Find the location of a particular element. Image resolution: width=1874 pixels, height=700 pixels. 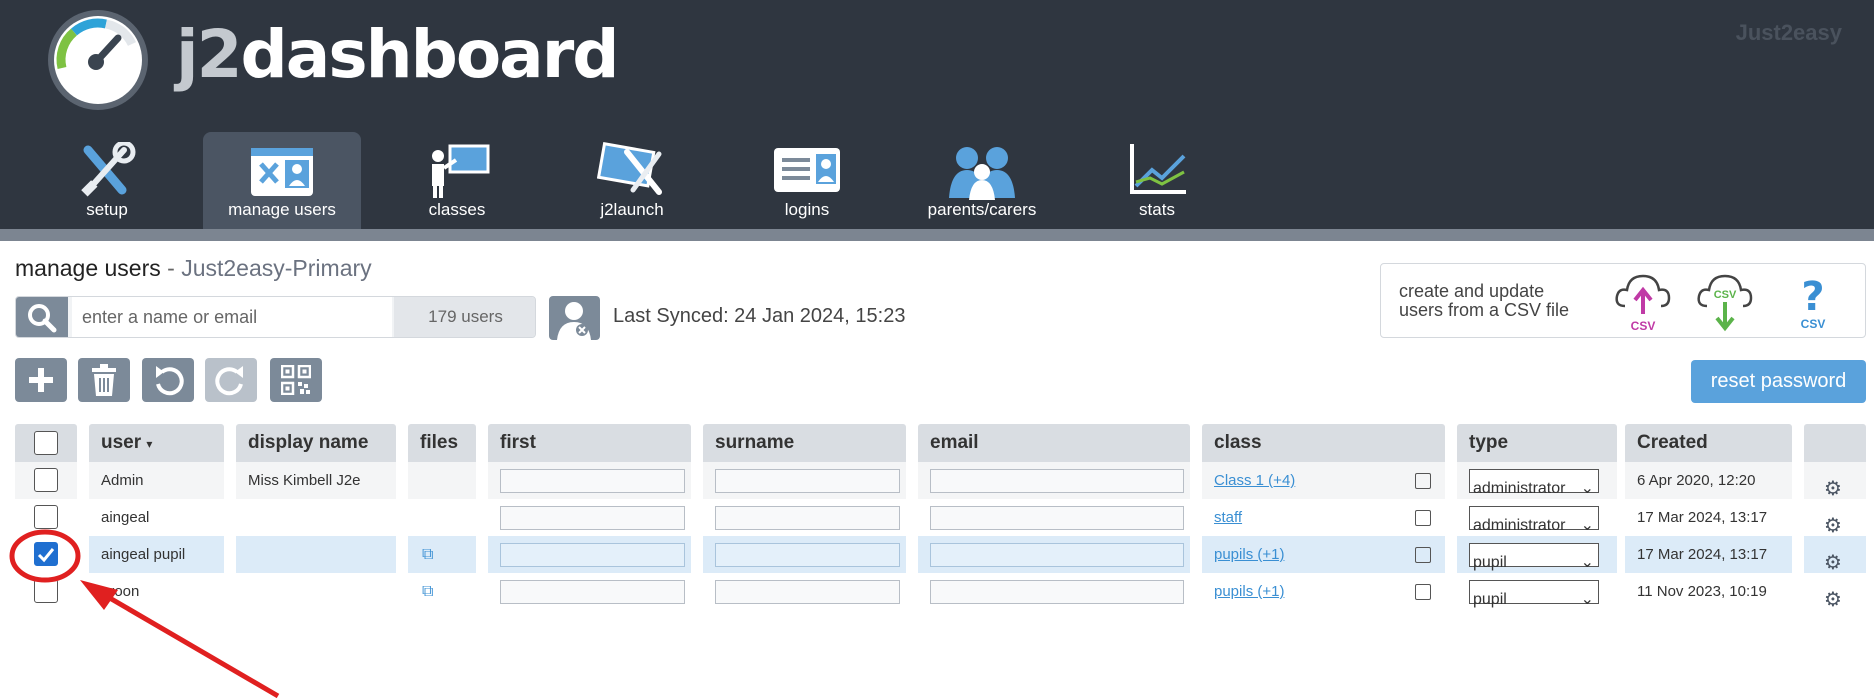

nav-item-parents-carers: parents/carers is located at coordinates (982, 180).